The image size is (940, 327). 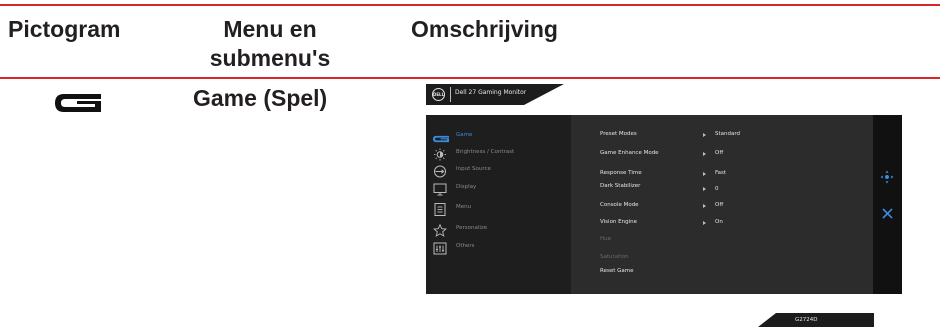 I want to click on osd-title-separator, so click(x=450, y=94).